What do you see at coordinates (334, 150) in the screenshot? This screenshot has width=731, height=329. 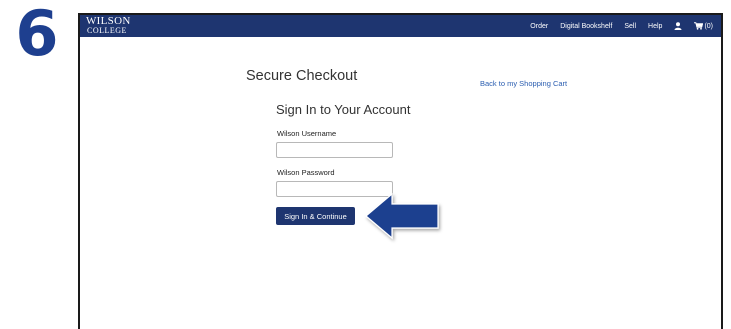 I see `username-input` at bounding box center [334, 150].